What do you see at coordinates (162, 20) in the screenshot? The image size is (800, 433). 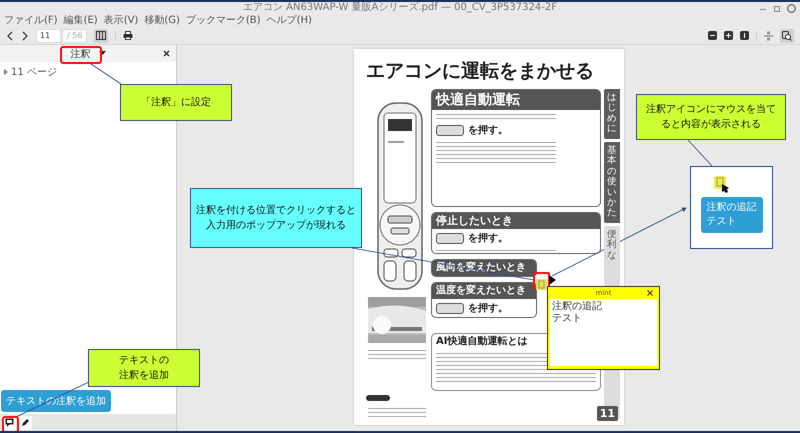 I see `menu-item: 移動(G)` at bounding box center [162, 20].